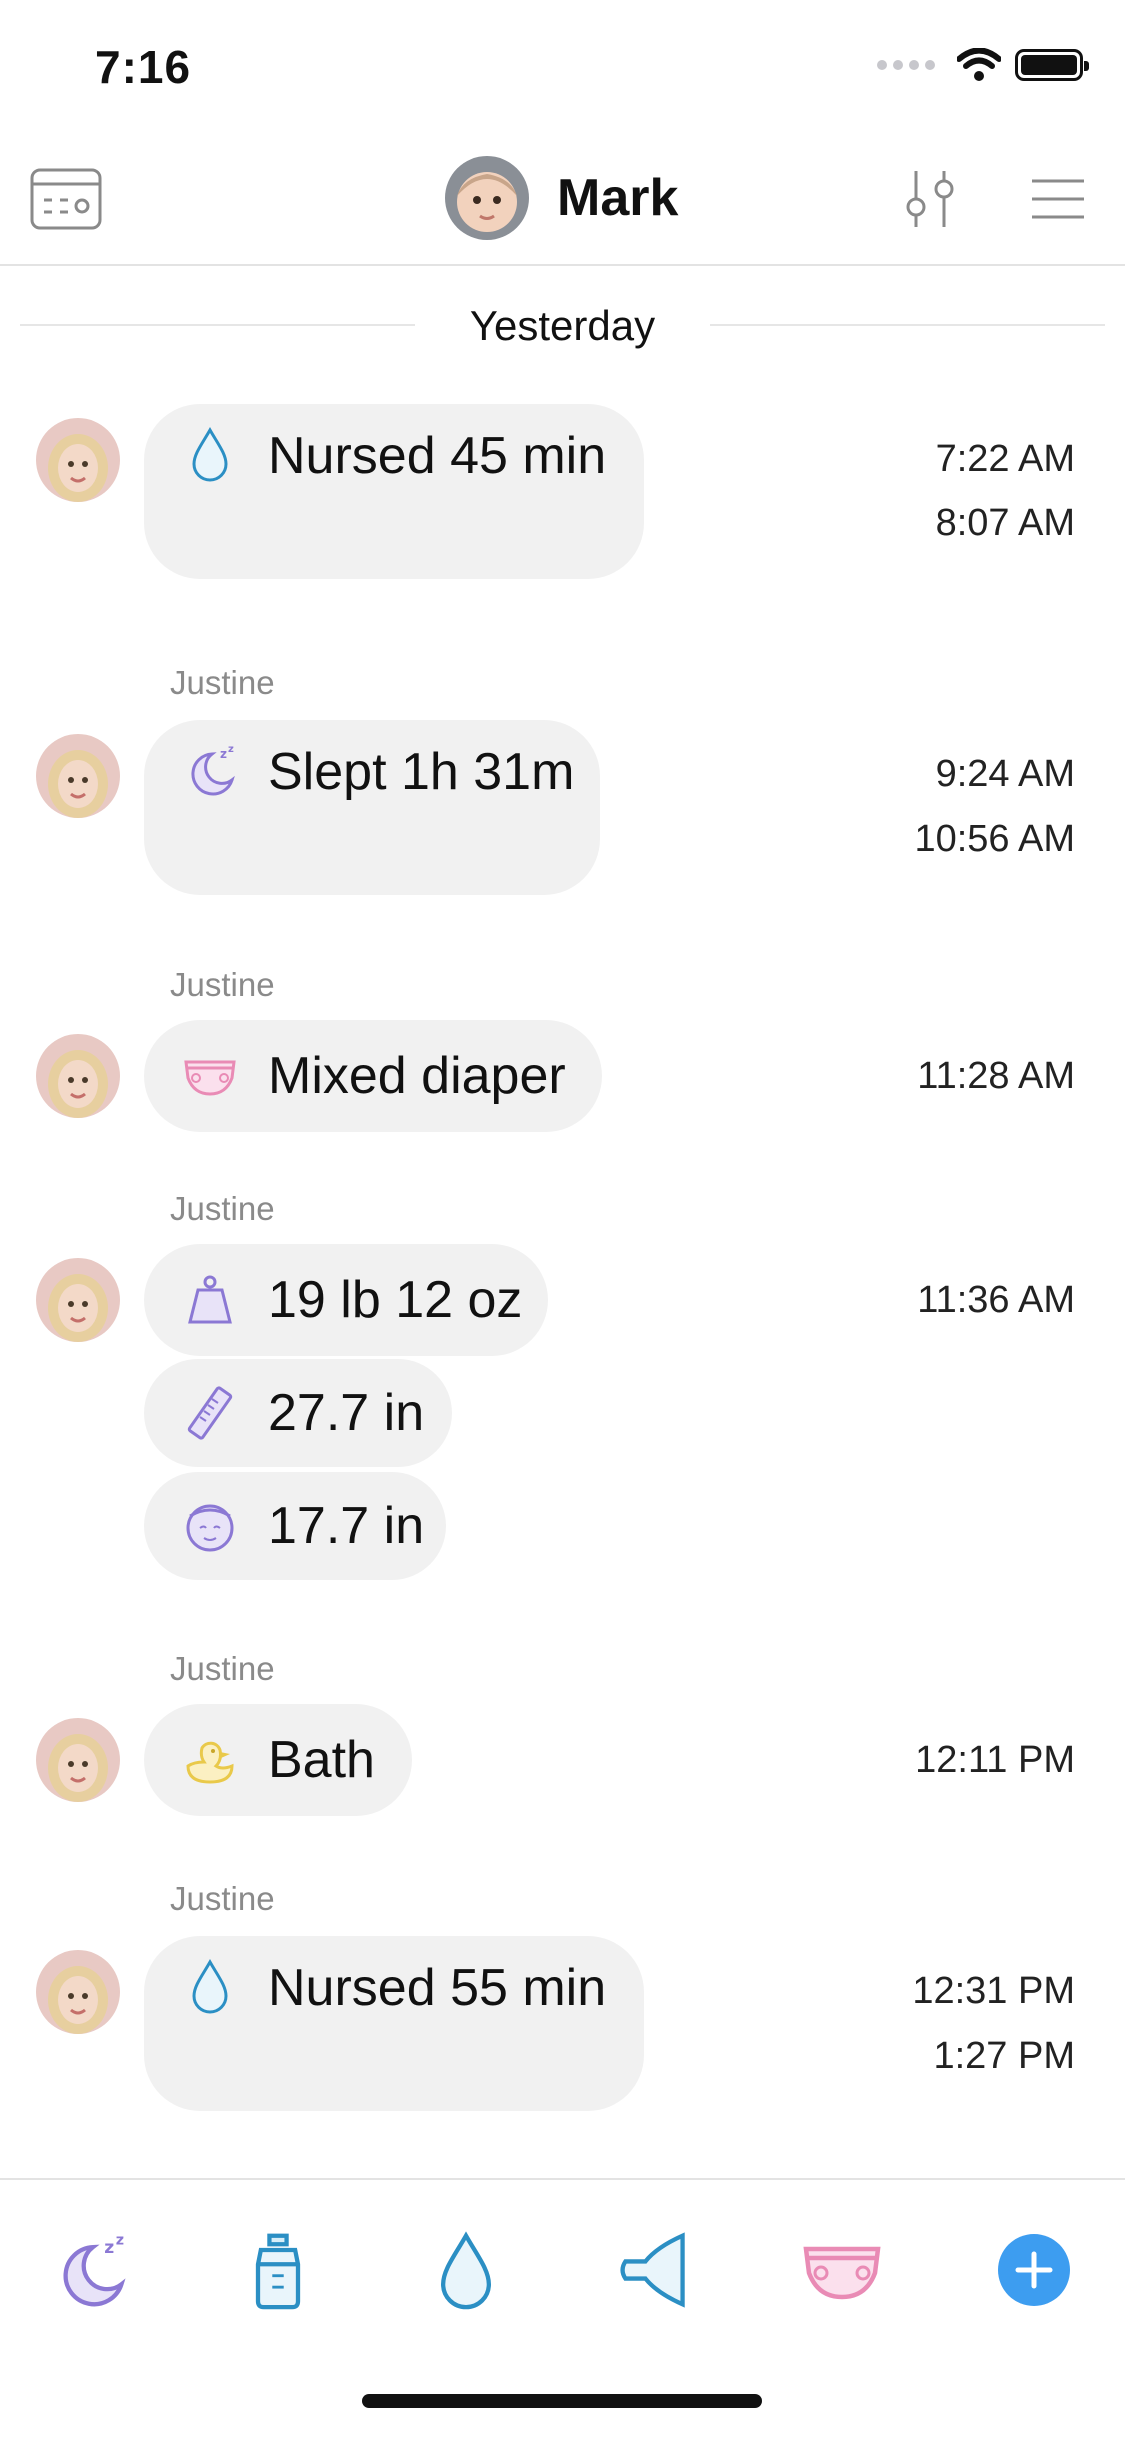 The width and height of the screenshot is (1125, 2438). Describe the element at coordinates (994, 839) in the screenshot. I see `entry-end-time: 10:56 AM` at that location.